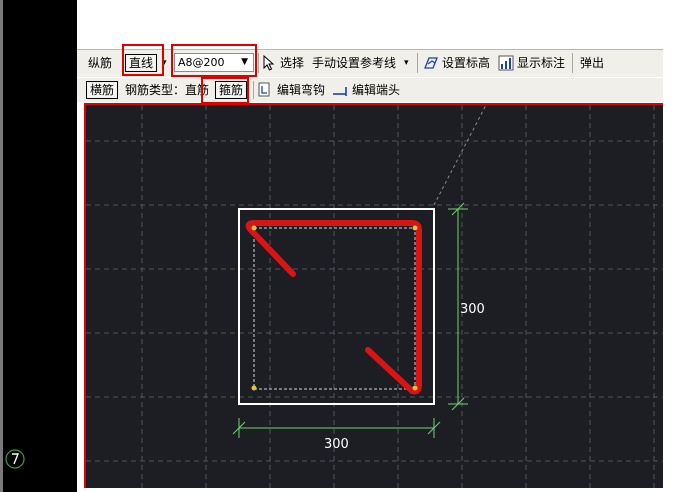 Image resolution: width=679 pixels, height=492 pixels. I want to click on cursor-arrow-icon, so click(269, 63).